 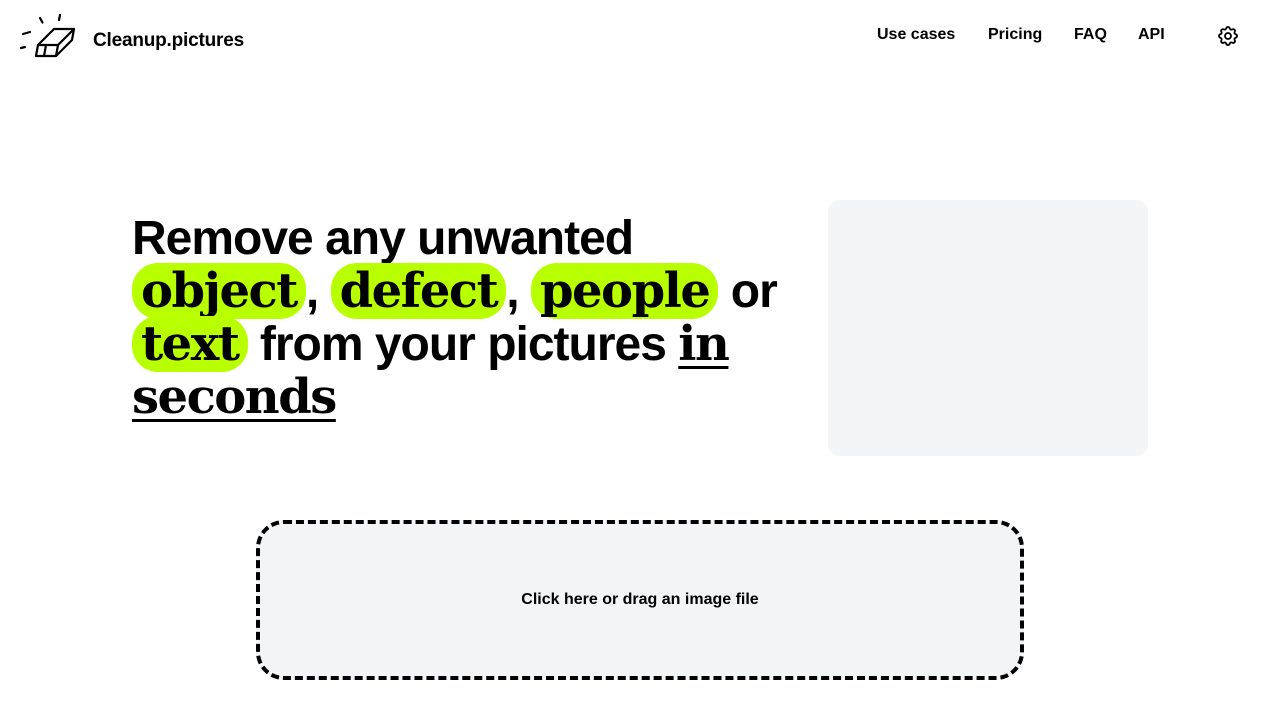 I want to click on headline-mid-text: from your pictures, so click(x=463, y=344).